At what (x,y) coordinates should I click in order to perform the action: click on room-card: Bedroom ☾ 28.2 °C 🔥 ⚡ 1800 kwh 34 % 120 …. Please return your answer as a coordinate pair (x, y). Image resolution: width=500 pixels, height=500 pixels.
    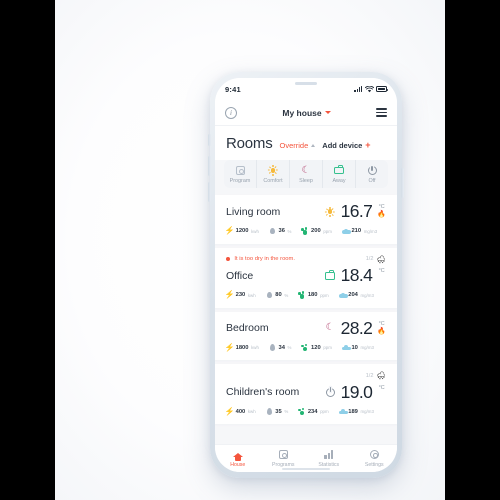
    Looking at the image, I should click on (306, 335).